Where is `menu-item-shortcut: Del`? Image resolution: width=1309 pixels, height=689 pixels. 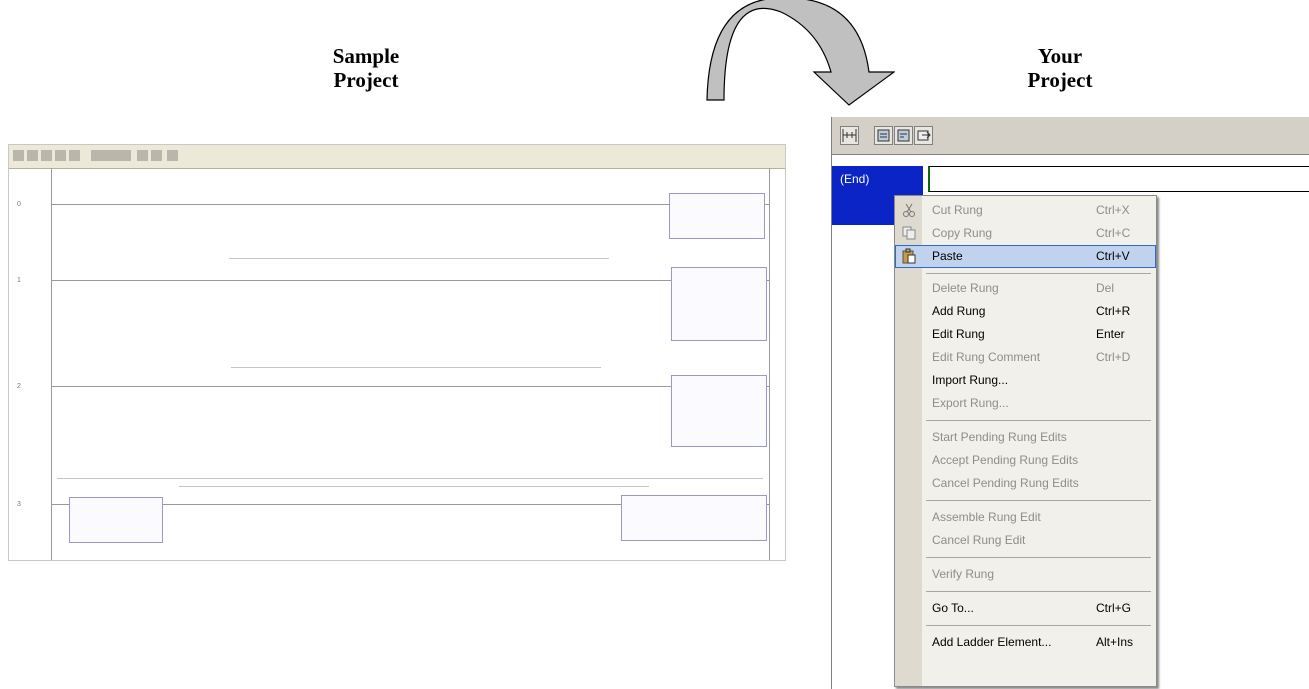
menu-item-shortcut: Del is located at coordinates (1105, 288).